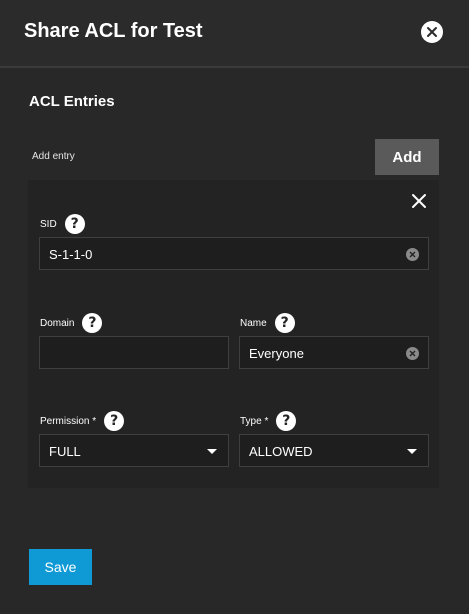  Describe the element at coordinates (234, 34) in the screenshot. I see `dialog-header: Share ACL for Test` at that location.